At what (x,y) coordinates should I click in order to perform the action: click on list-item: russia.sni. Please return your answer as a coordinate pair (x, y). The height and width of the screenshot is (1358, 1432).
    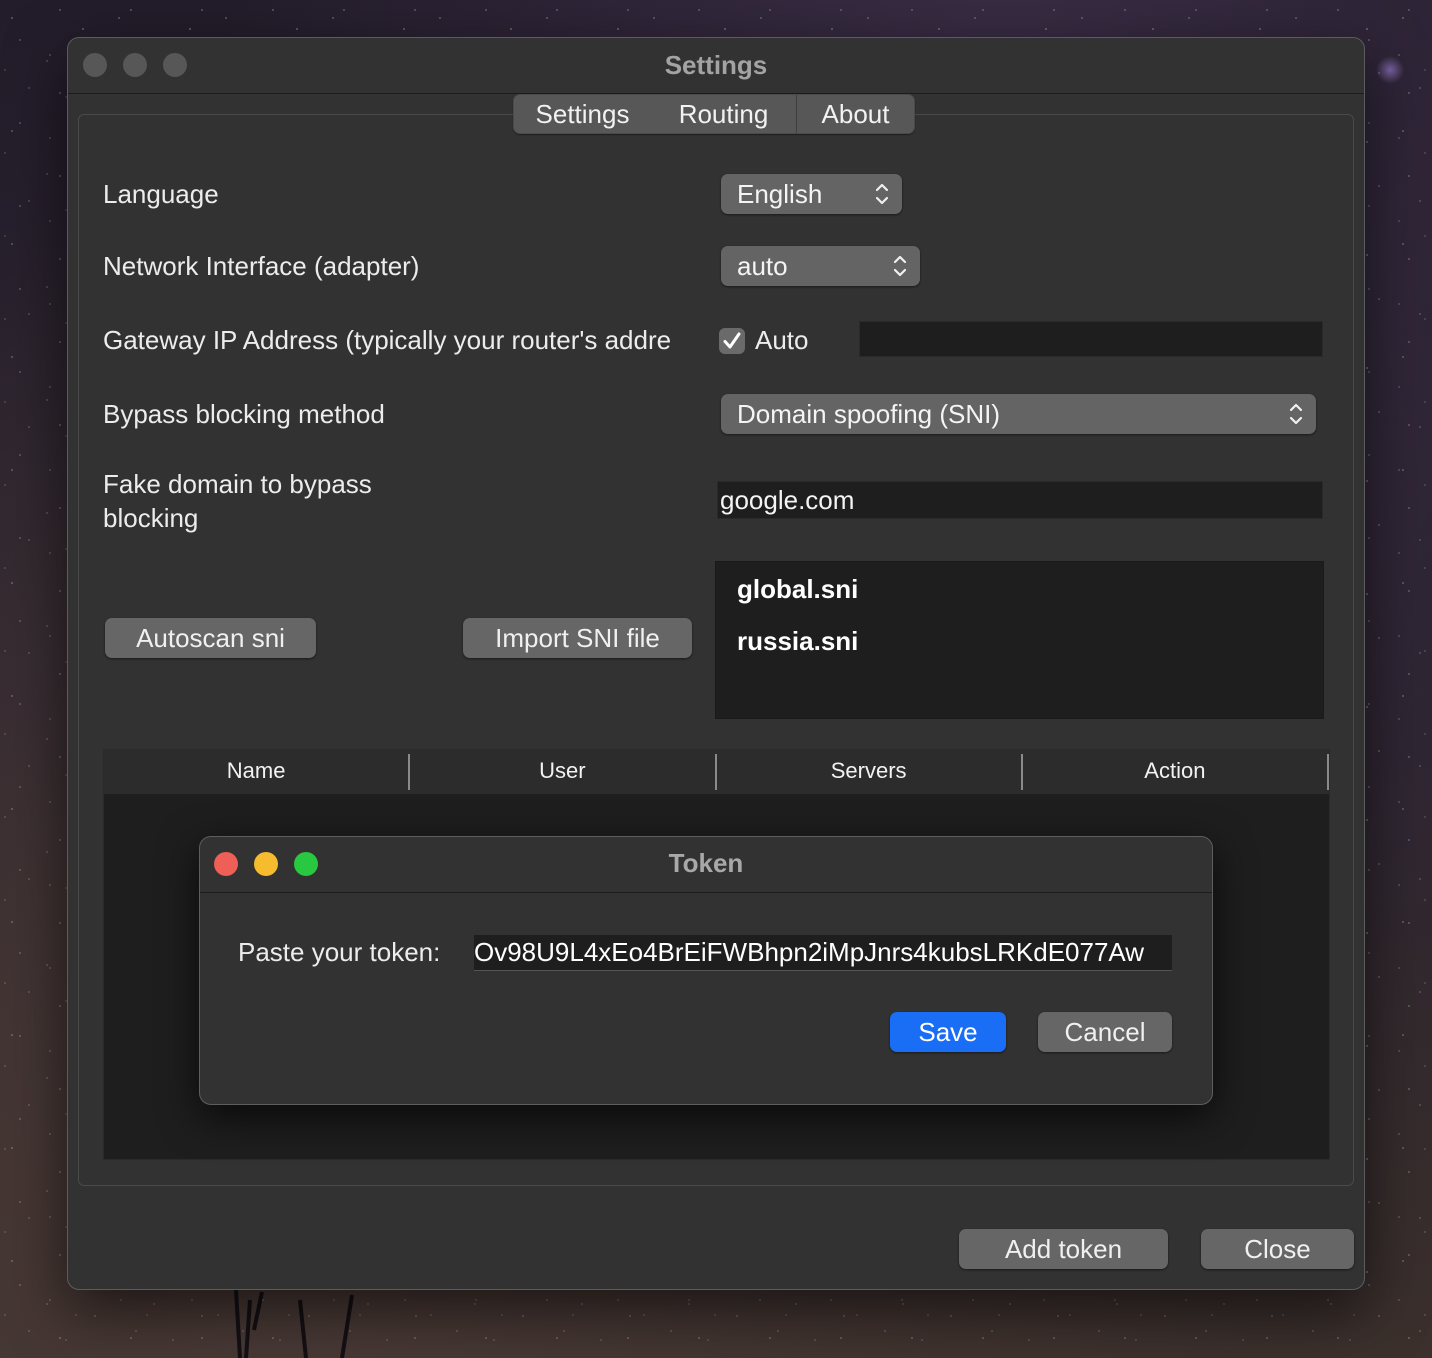
    Looking at the image, I should click on (797, 641).